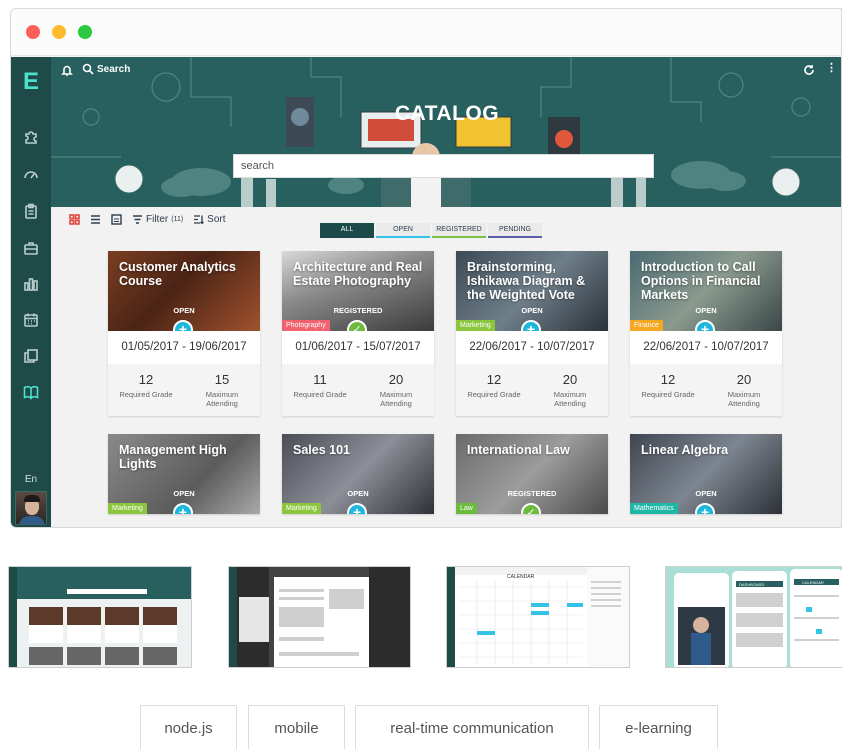 The width and height of the screenshot is (842, 752). What do you see at coordinates (521, 577) in the screenshot?
I see `calendar-thumbnail-title: CALENDAR` at bounding box center [521, 577].